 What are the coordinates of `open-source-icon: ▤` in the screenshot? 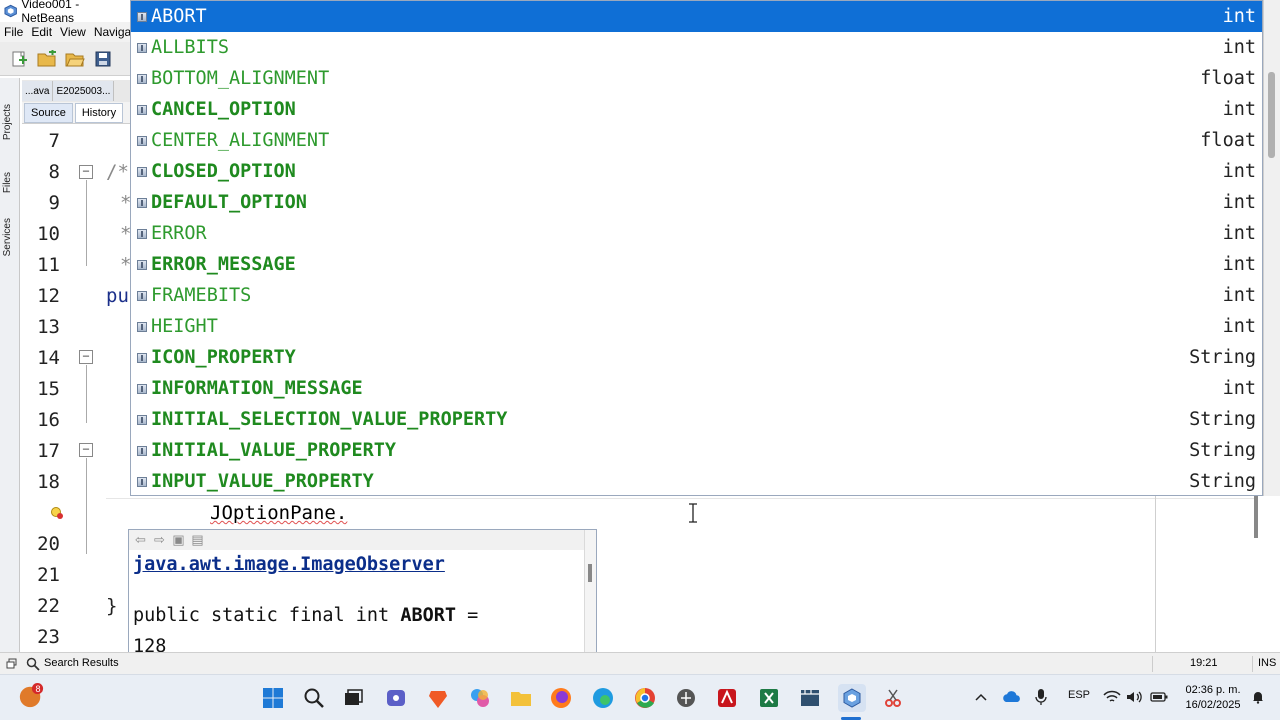 It's located at (197, 539).